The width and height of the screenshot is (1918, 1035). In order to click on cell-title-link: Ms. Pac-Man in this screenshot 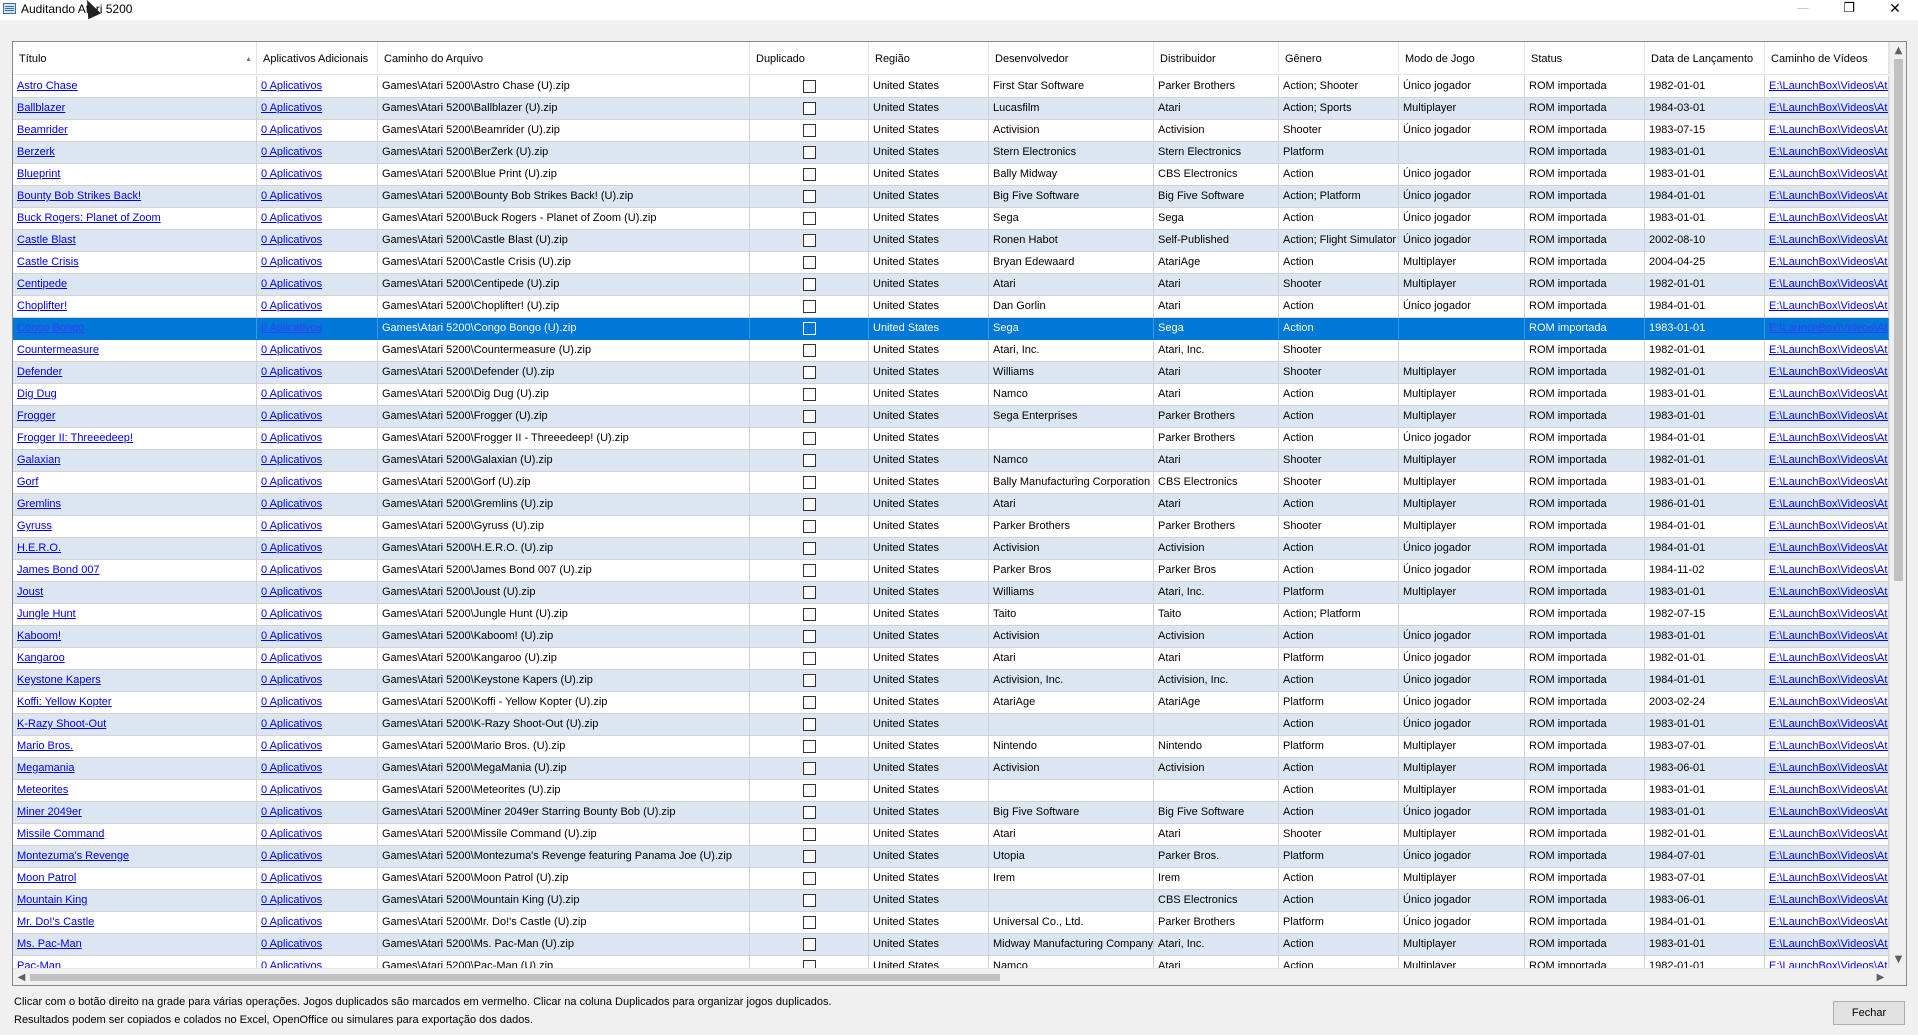, I will do `click(49, 944)`.